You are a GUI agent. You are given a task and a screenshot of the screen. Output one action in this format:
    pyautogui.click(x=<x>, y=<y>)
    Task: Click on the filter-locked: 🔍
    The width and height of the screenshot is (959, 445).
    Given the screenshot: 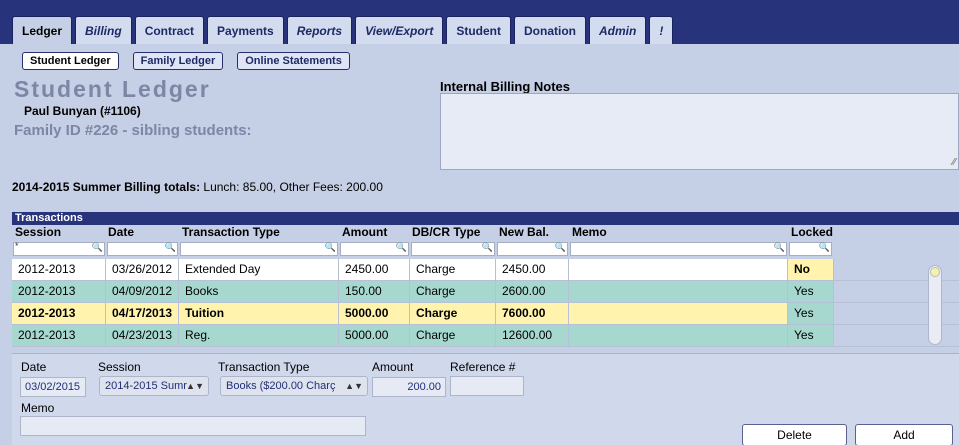 What is the action you would take?
    pyautogui.click(x=810, y=249)
    